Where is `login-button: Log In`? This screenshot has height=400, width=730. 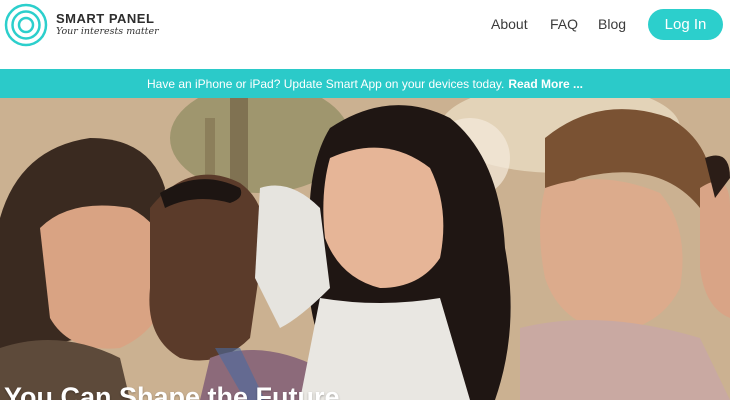 login-button: Log In is located at coordinates (685, 24).